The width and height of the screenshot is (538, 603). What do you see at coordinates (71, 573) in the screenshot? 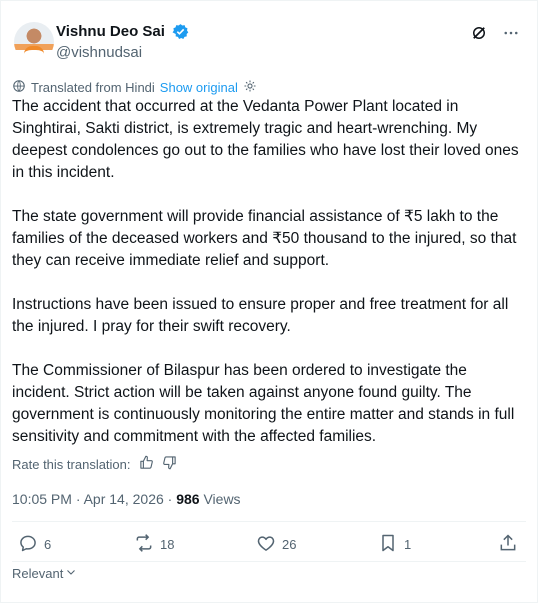
I see `chevron-down-icon` at bounding box center [71, 573].